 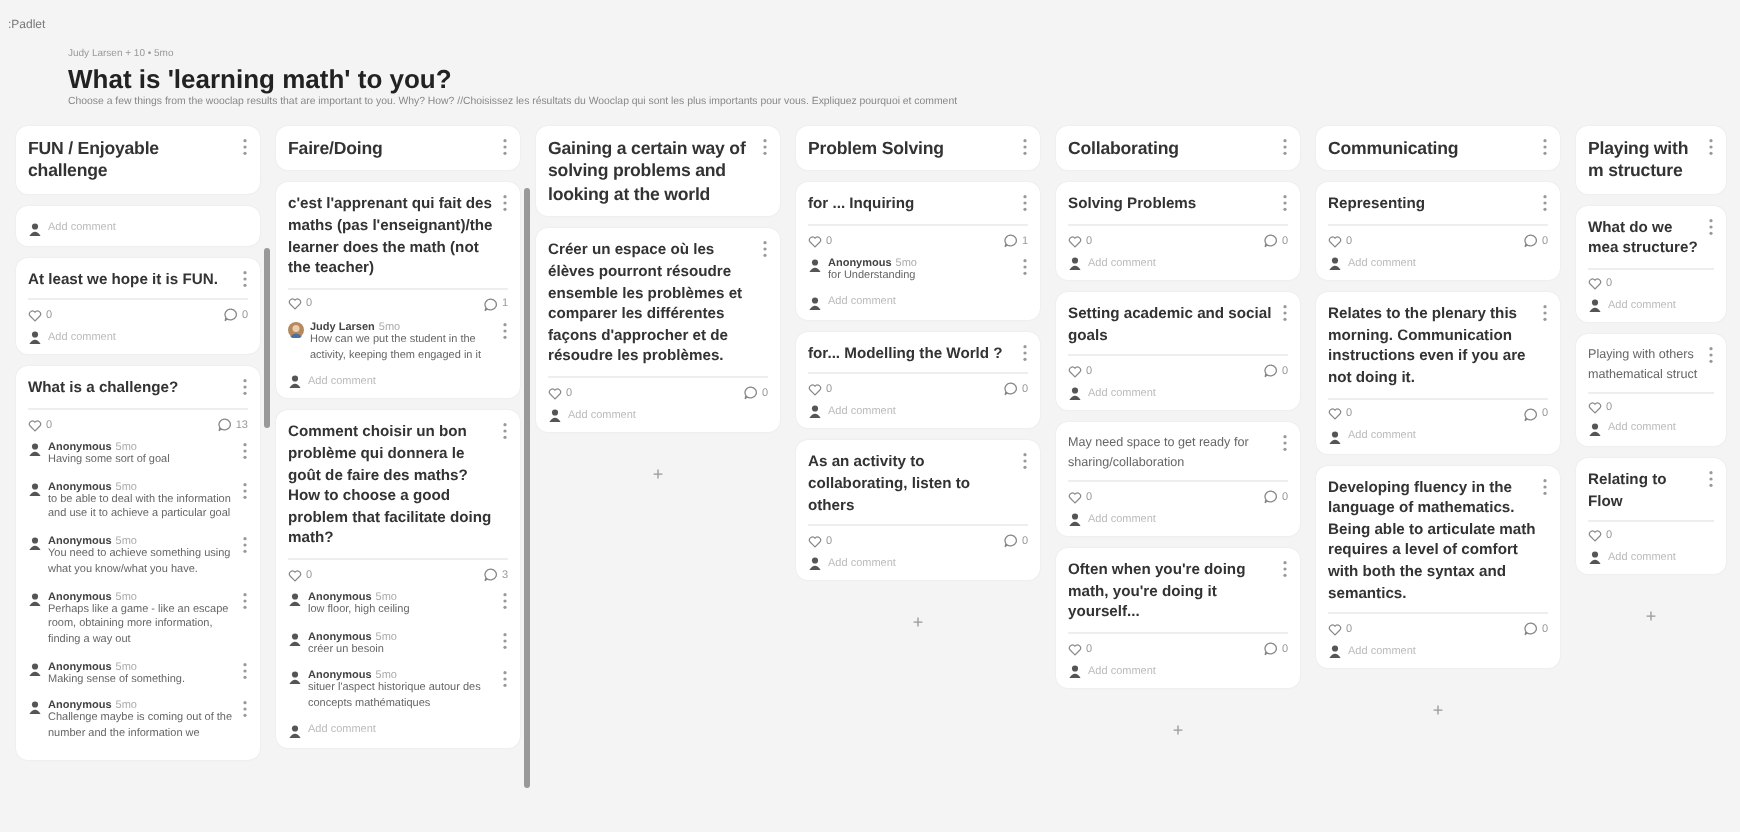 What do you see at coordinates (1639, 161) in the screenshot?
I see `column-title: Playing with m structure` at bounding box center [1639, 161].